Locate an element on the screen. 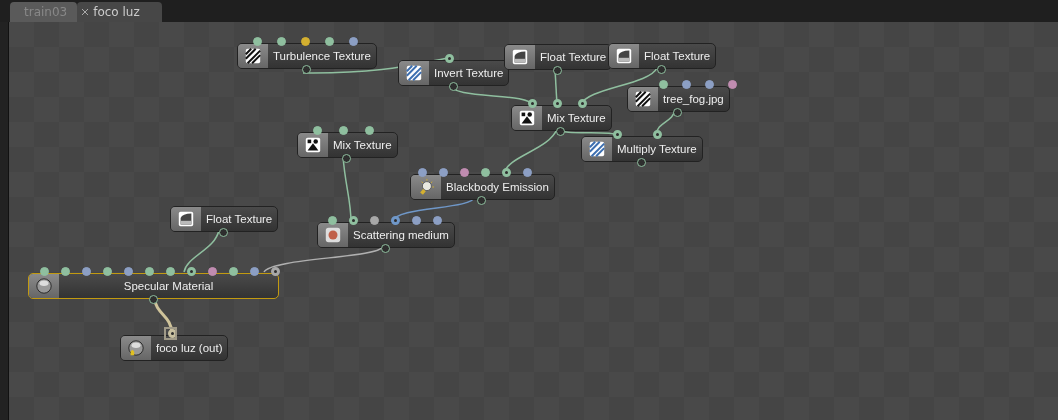 This screenshot has height=420, width=1058. node-label: Turbulence Texture is located at coordinates (322, 56).